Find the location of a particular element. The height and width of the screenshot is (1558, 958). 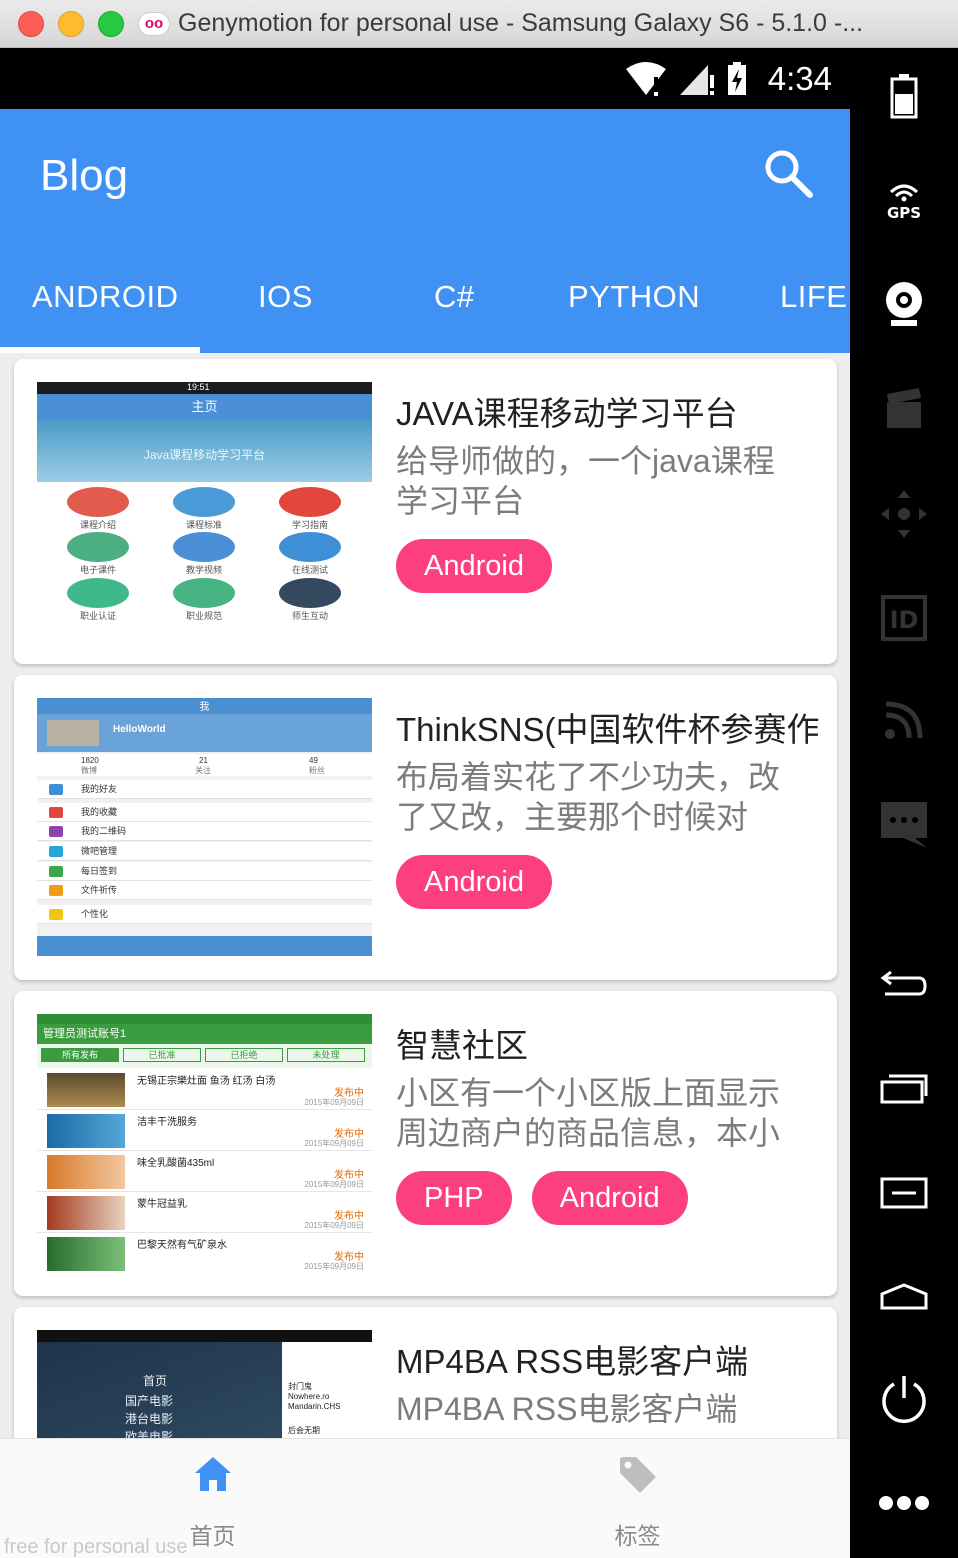

zoom-window-button is located at coordinates (111, 23).